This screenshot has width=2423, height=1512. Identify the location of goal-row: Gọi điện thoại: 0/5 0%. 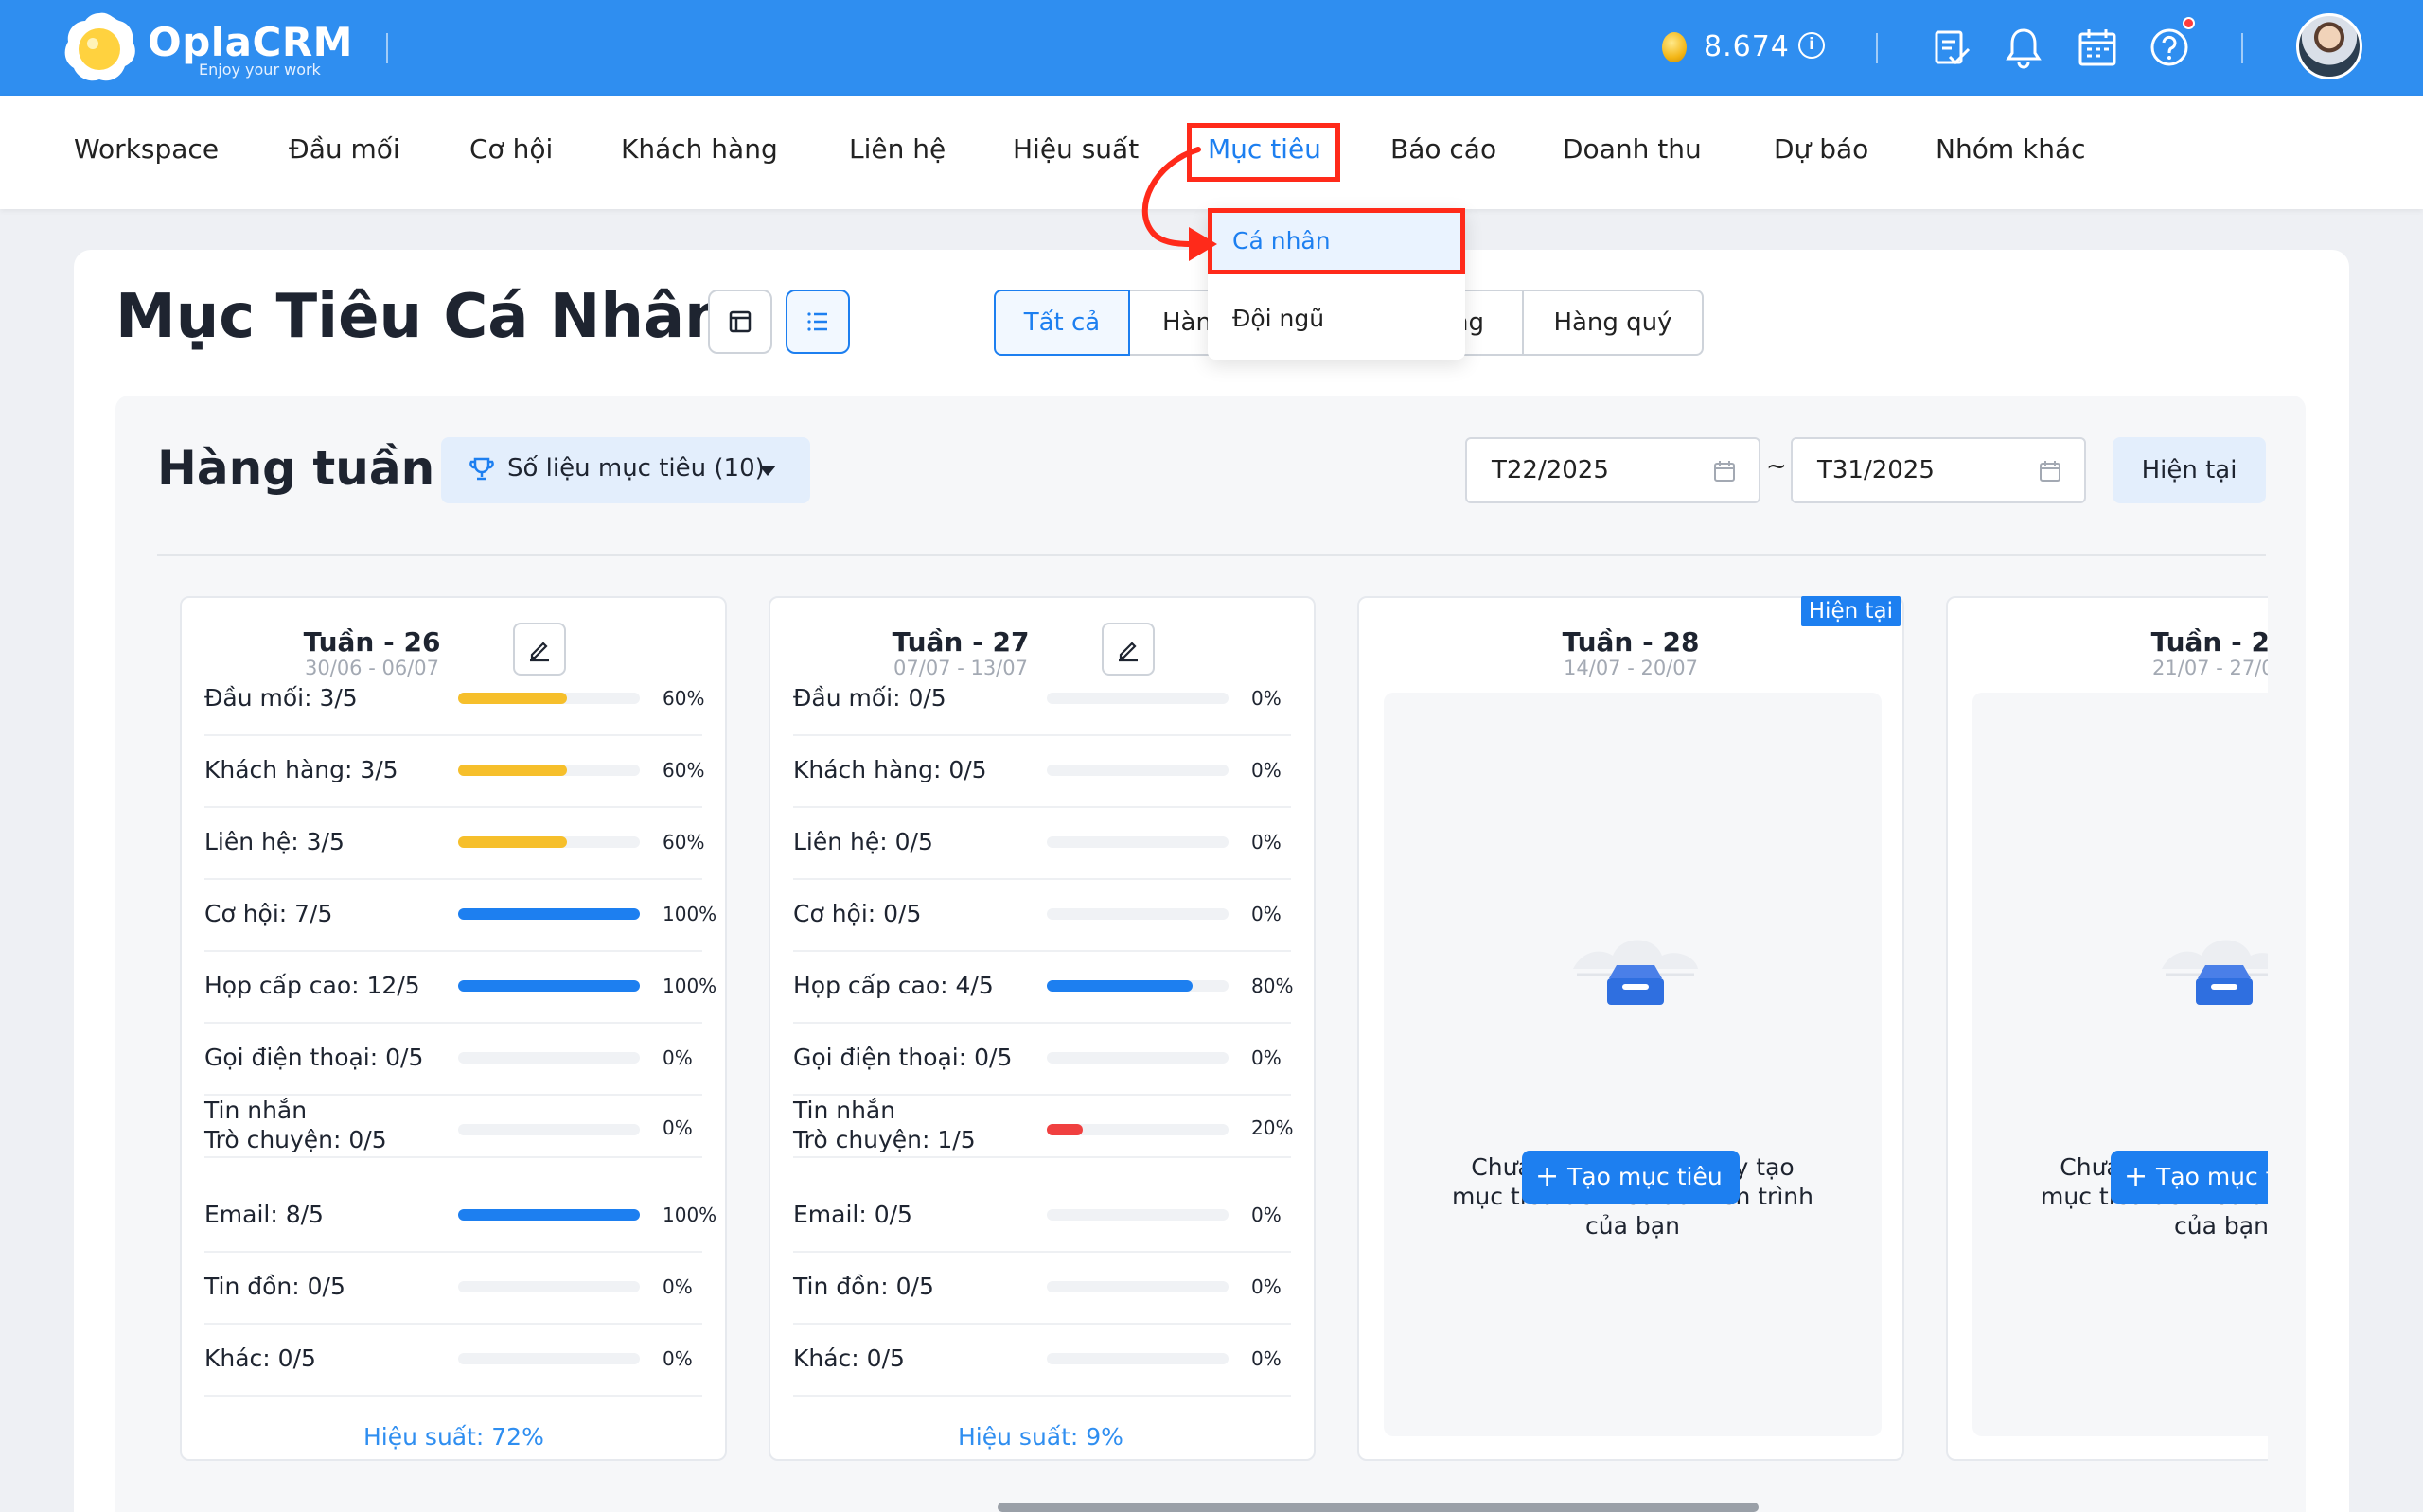
(1042, 1060).